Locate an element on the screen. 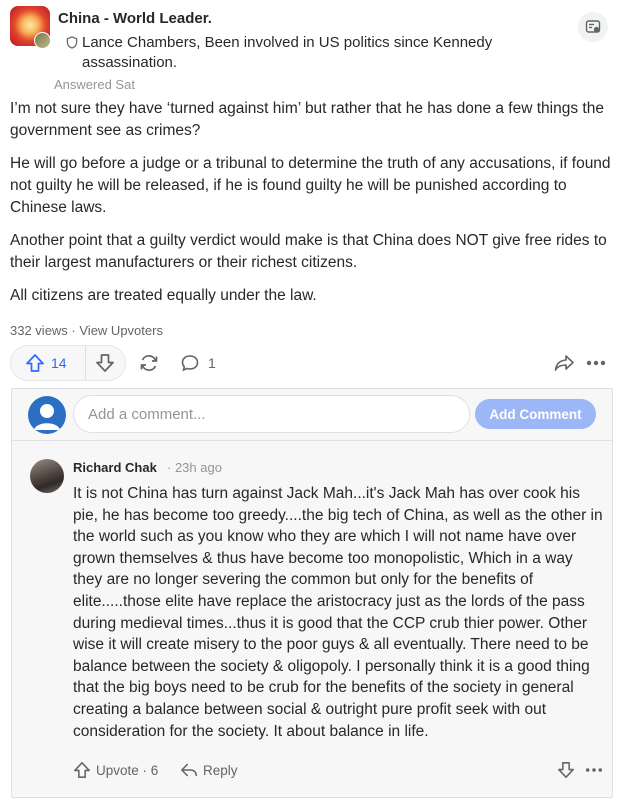  space-title: China - World Leader. is located at coordinates (135, 18).